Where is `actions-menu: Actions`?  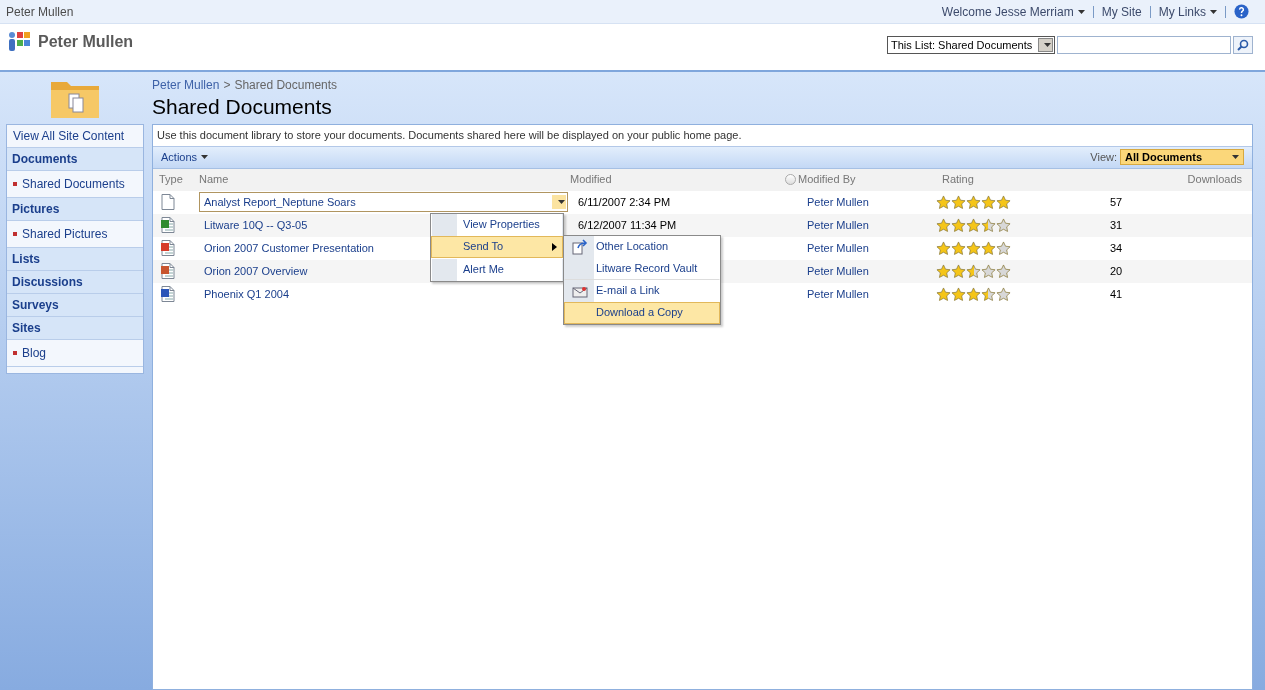 actions-menu: Actions is located at coordinates (185, 157).